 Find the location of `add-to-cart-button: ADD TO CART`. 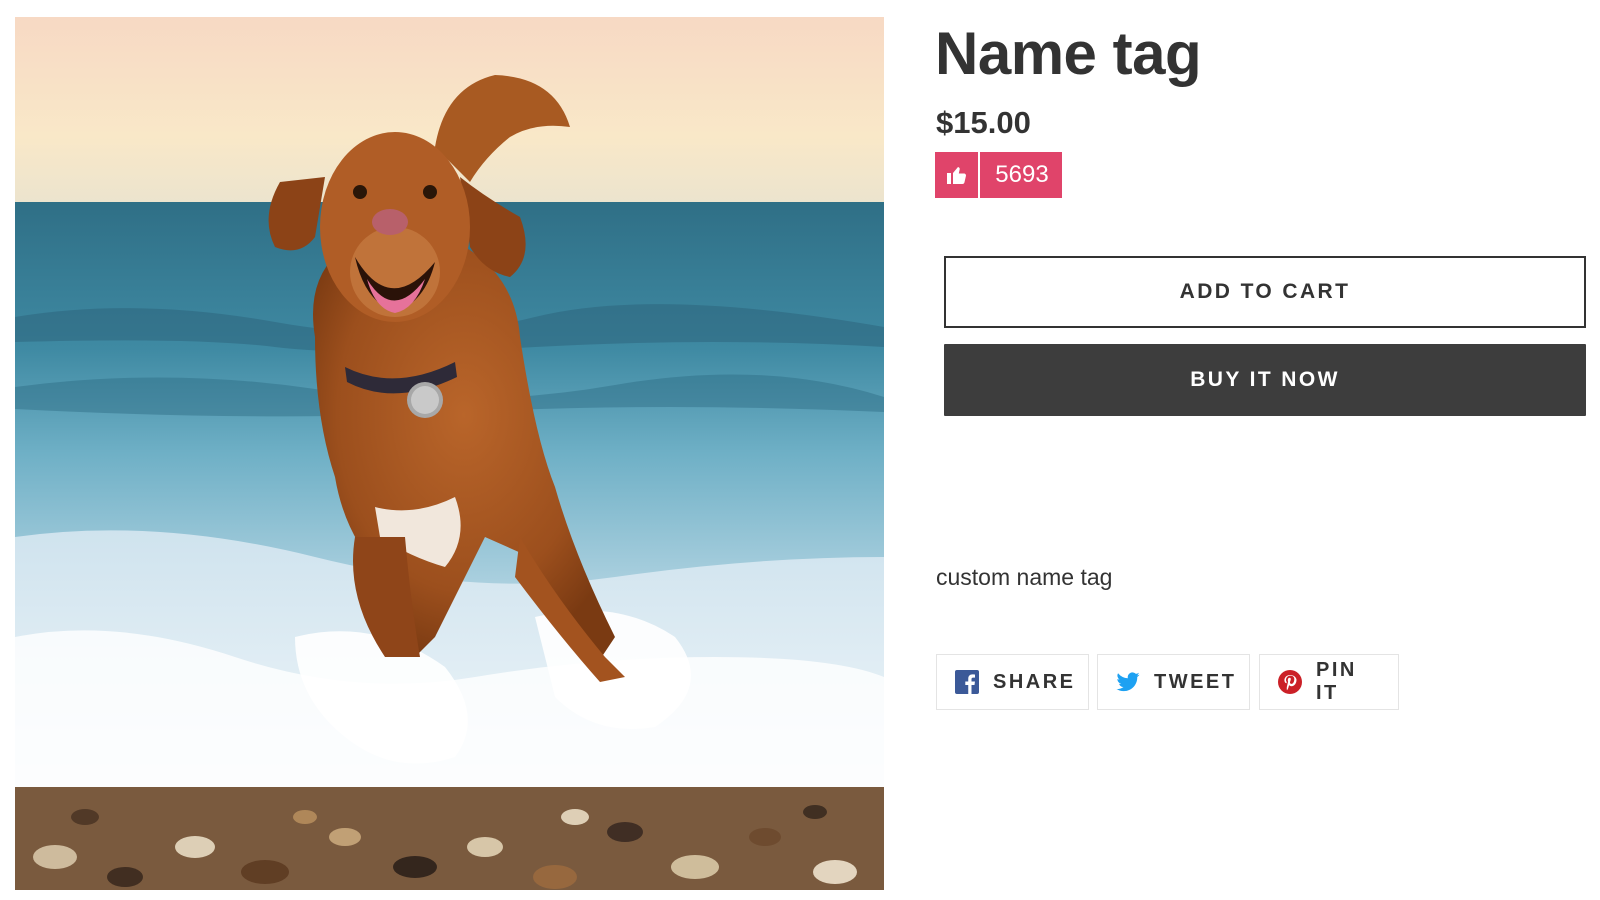

add-to-cart-button: ADD TO CART is located at coordinates (1265, 292).